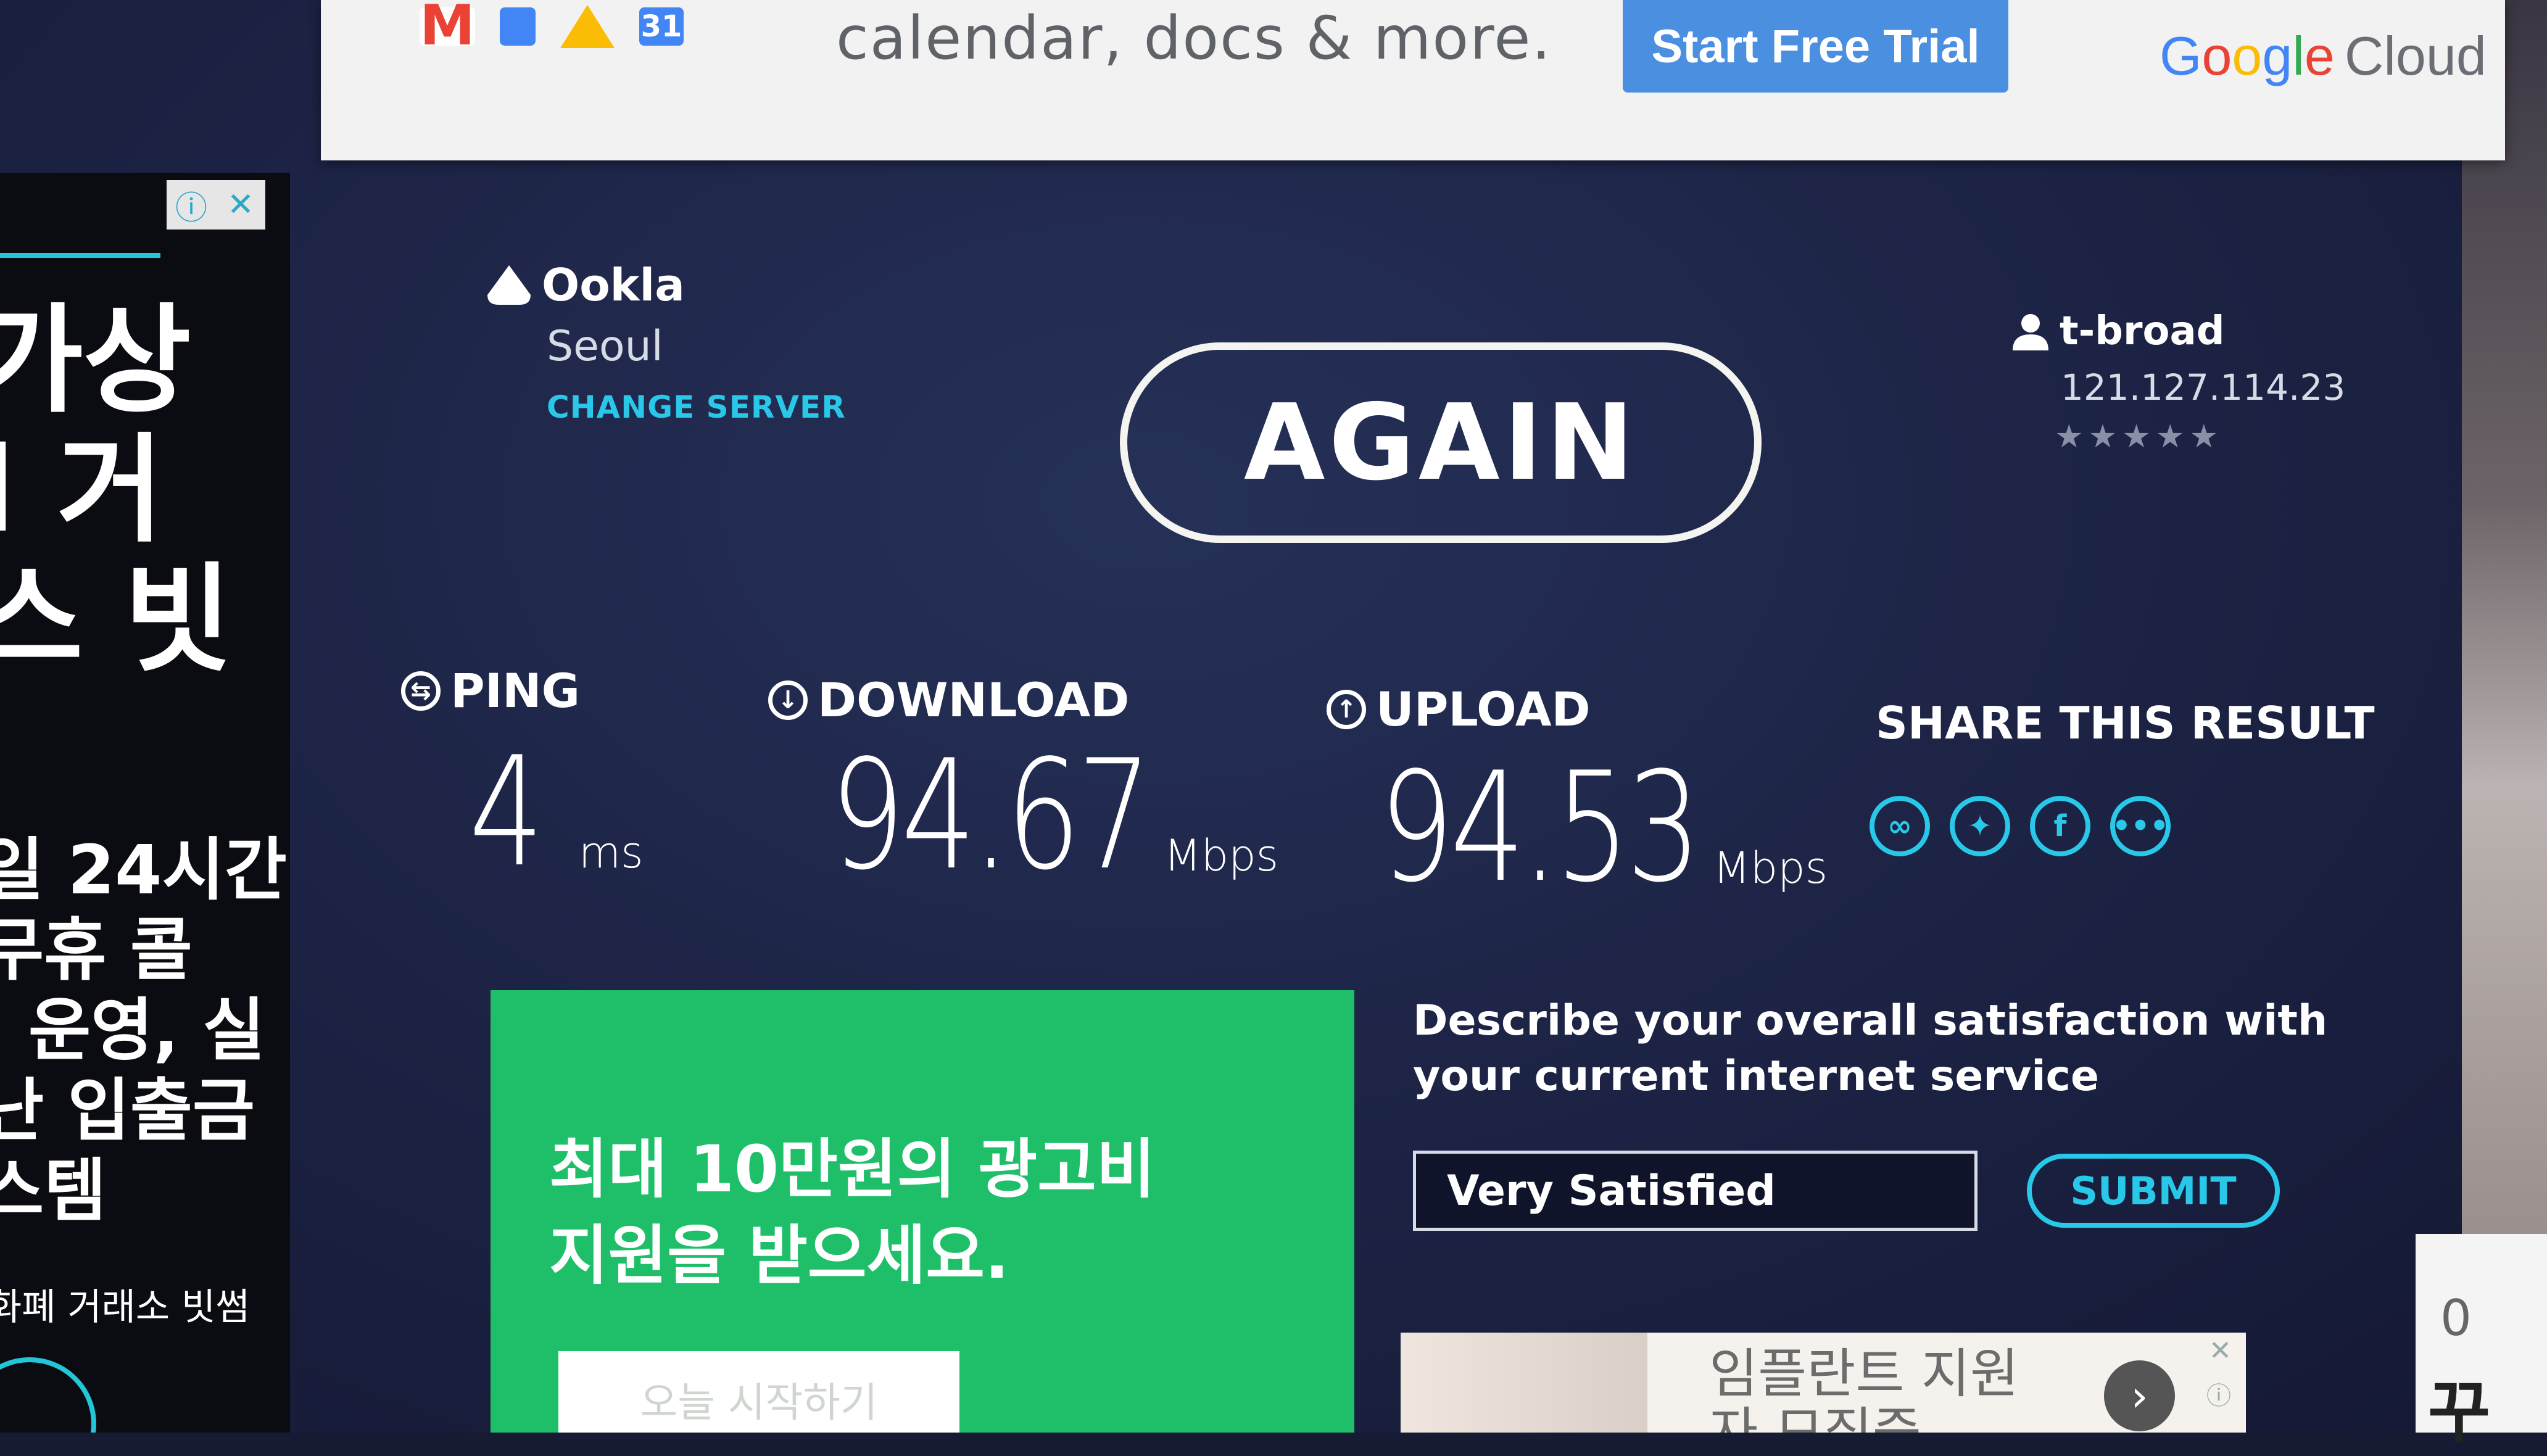 The image size is (2547, 1456). I want to click on link-icon: ∞, so click(1900, 826).